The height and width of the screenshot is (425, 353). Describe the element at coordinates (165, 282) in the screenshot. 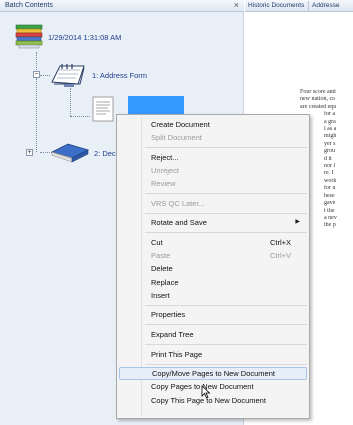

I see `menu-item-label: Replace` at that location.